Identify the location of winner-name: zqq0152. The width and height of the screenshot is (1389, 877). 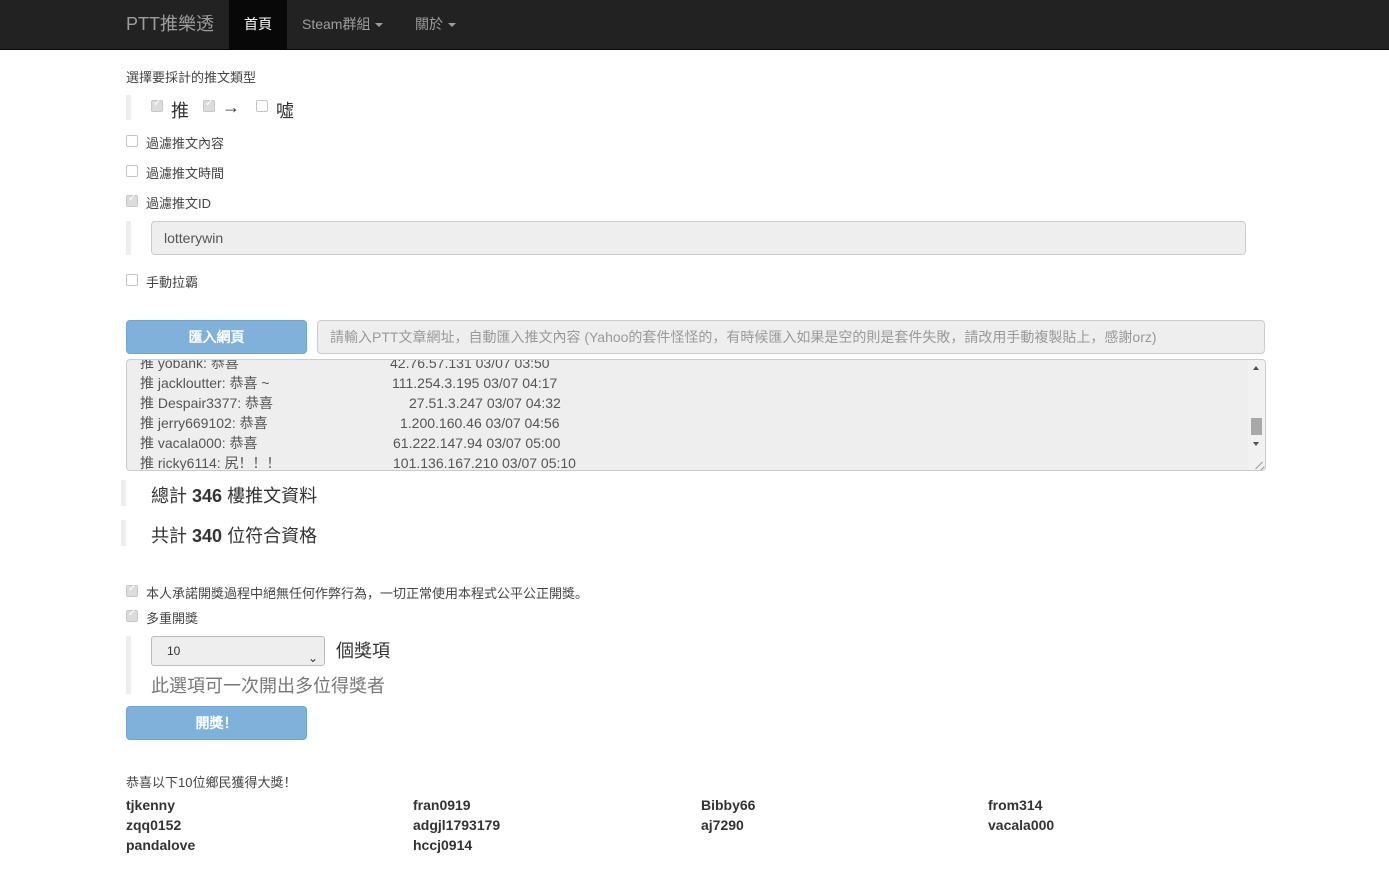
(154, 825).